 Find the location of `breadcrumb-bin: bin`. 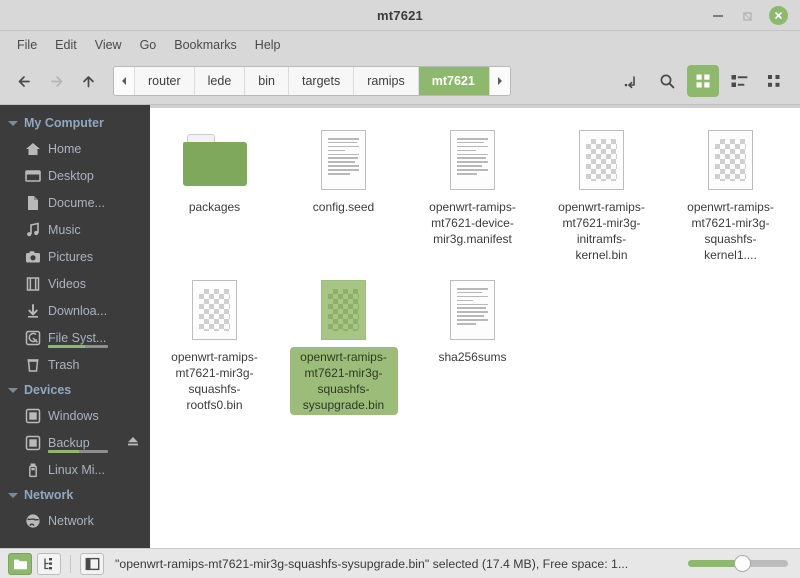

breadcrumb-bin: bin is located at coordinates (267, 81).